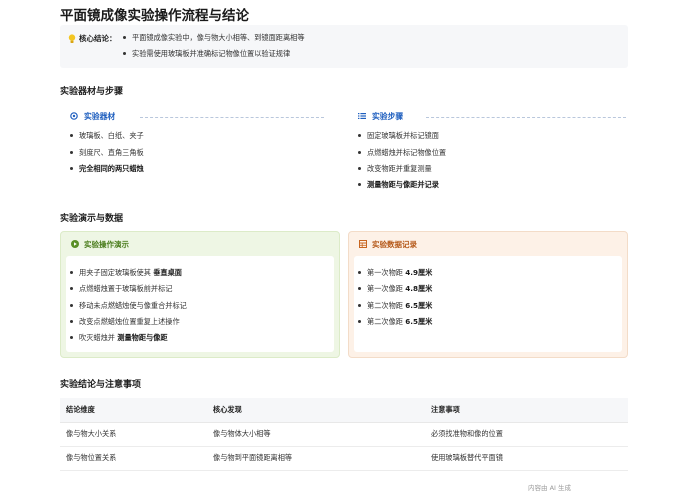  What do you see at coordinates (133, 410) in the screenshot?
I see `table-header-cell: 结论维度` at bounding box center [133, 410].